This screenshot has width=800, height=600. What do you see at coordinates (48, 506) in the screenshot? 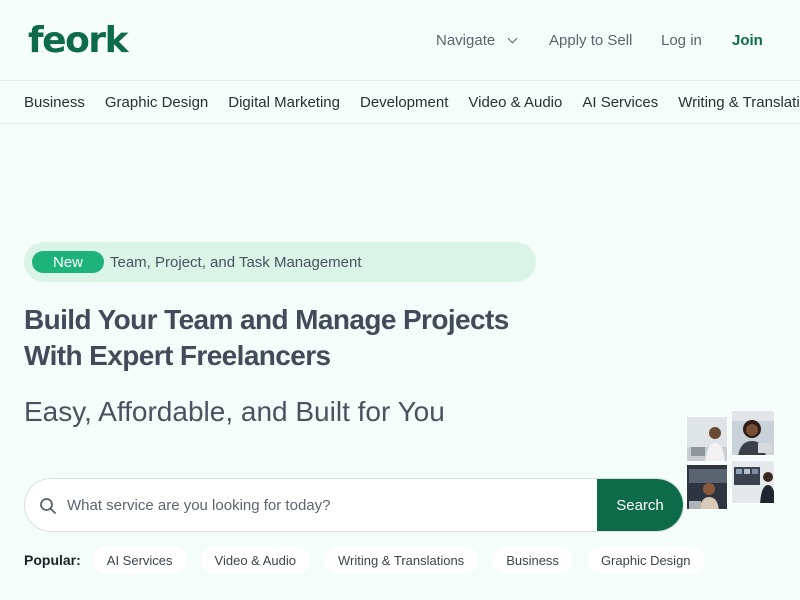
I see `search-icon` at bounding box center [48, 506].